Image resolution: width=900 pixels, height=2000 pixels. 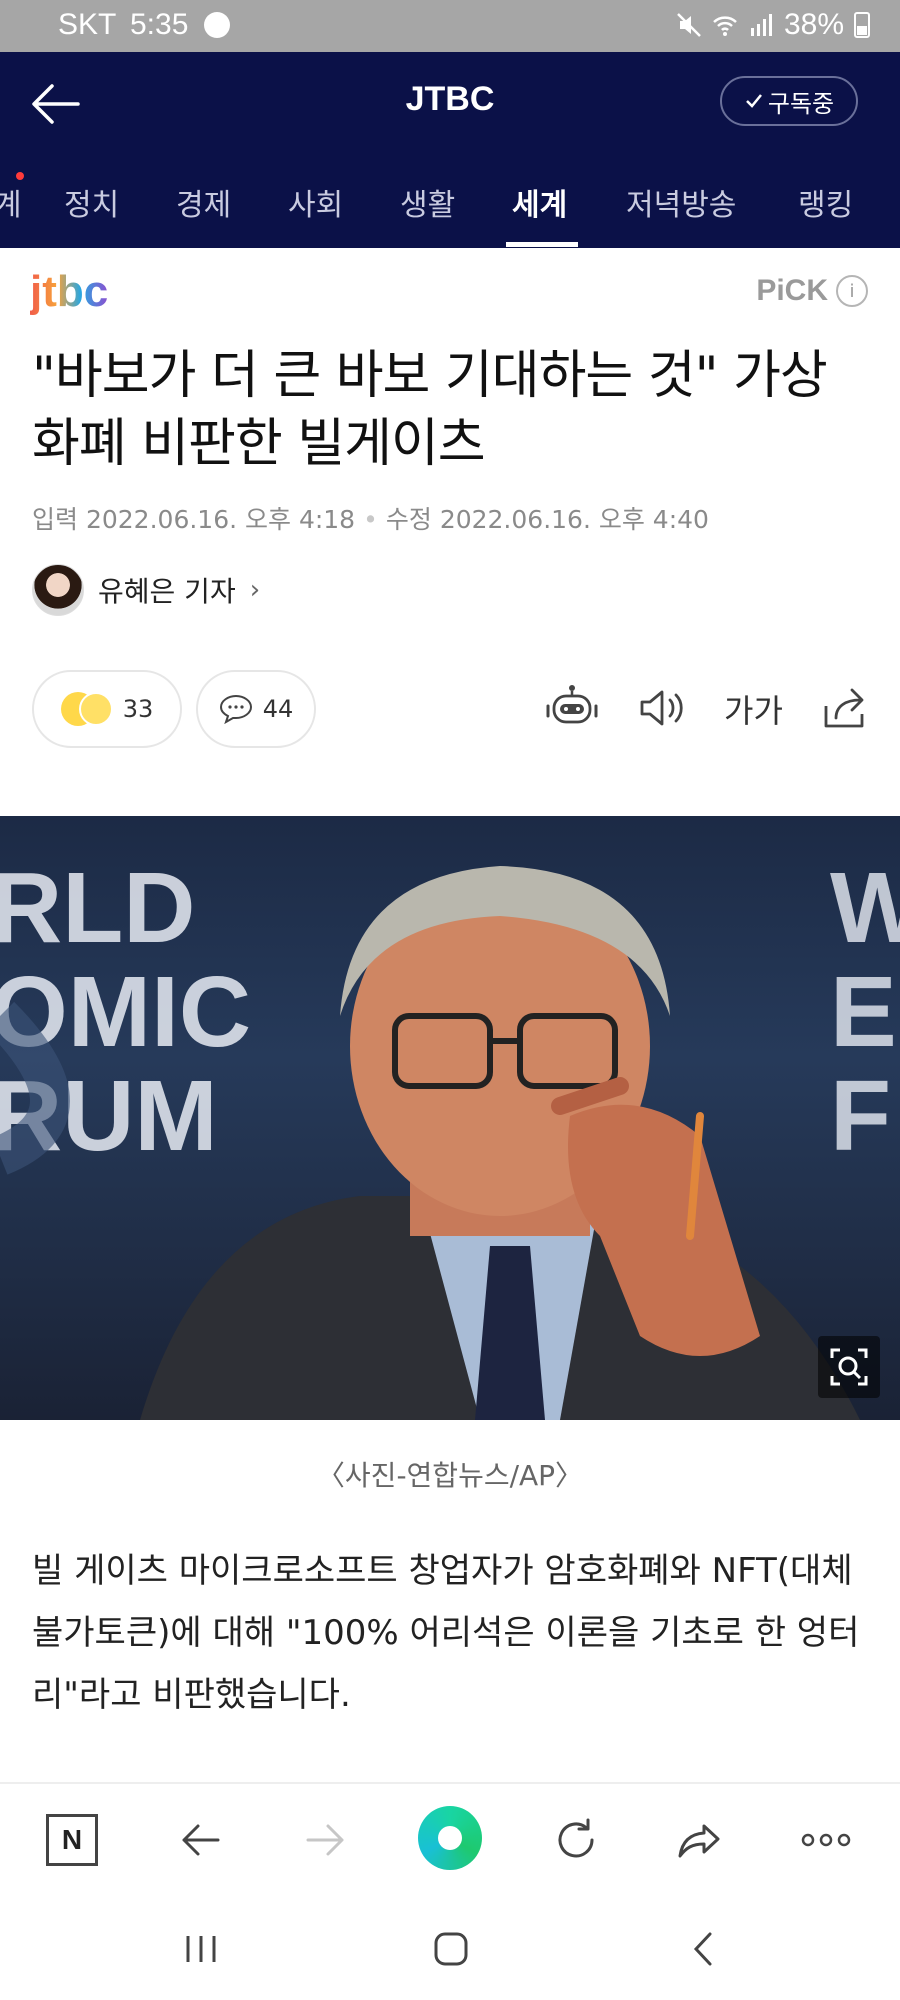 What do you see at coordinates (20, 176) in the screenshot?
I see `notification-dot` at bounding box center [20, 176].